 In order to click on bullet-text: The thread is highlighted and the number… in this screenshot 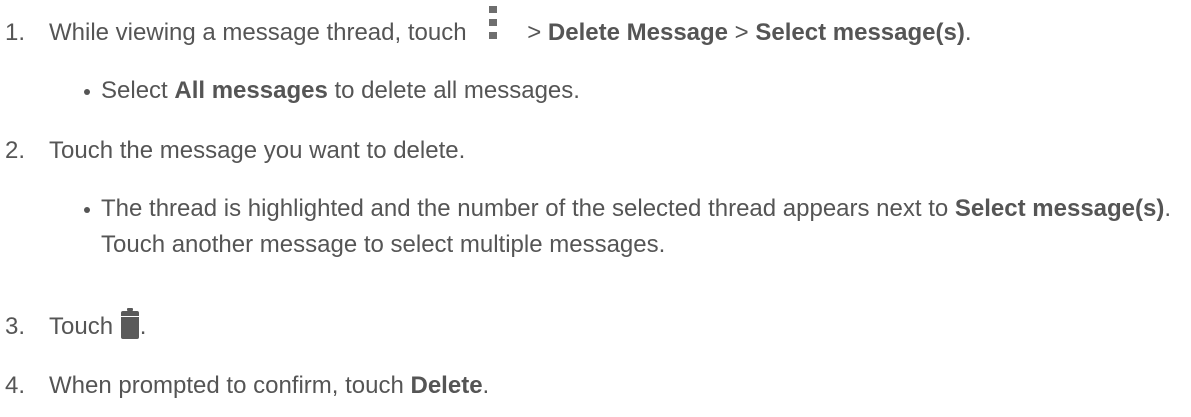, I will do `click(636, 226)`.